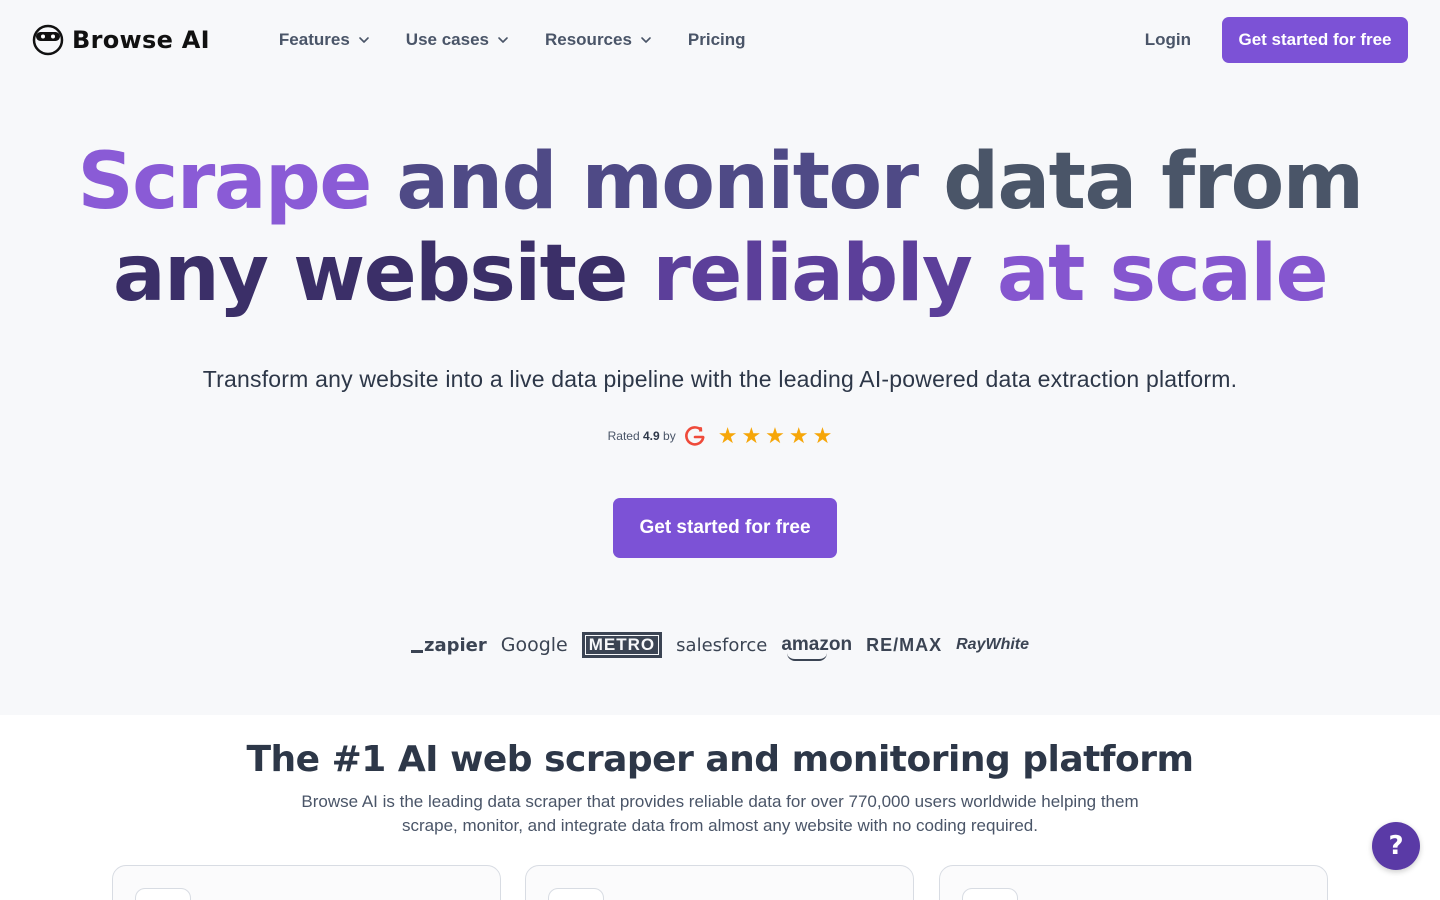 The height and width of the screenshot is (900, 1440). Describe the element at coordinates (448, 645) in the screenshot. I see `zapier-logo: zapier` at that location.